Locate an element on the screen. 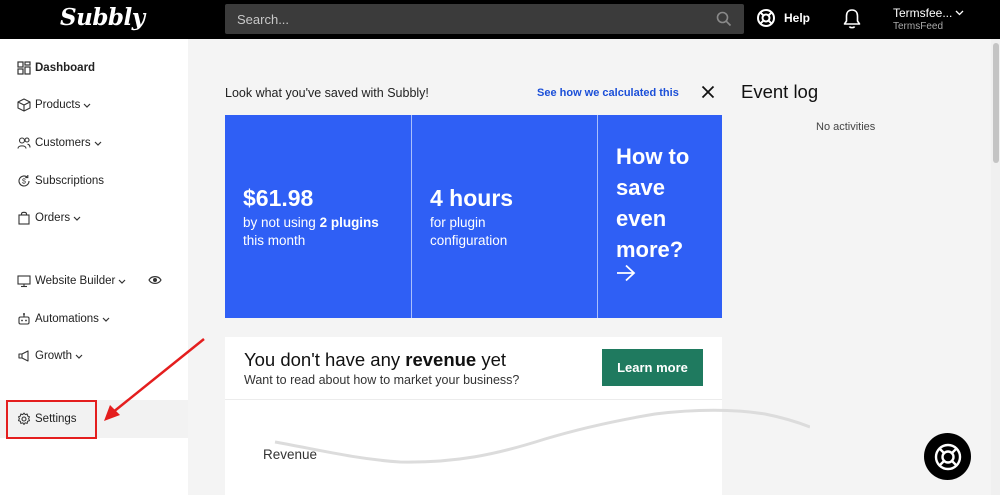 The height and width of the screenshot is (495, 1000). sidebar-item-website-builder: Website Builder is located at coordinates (71, 281).